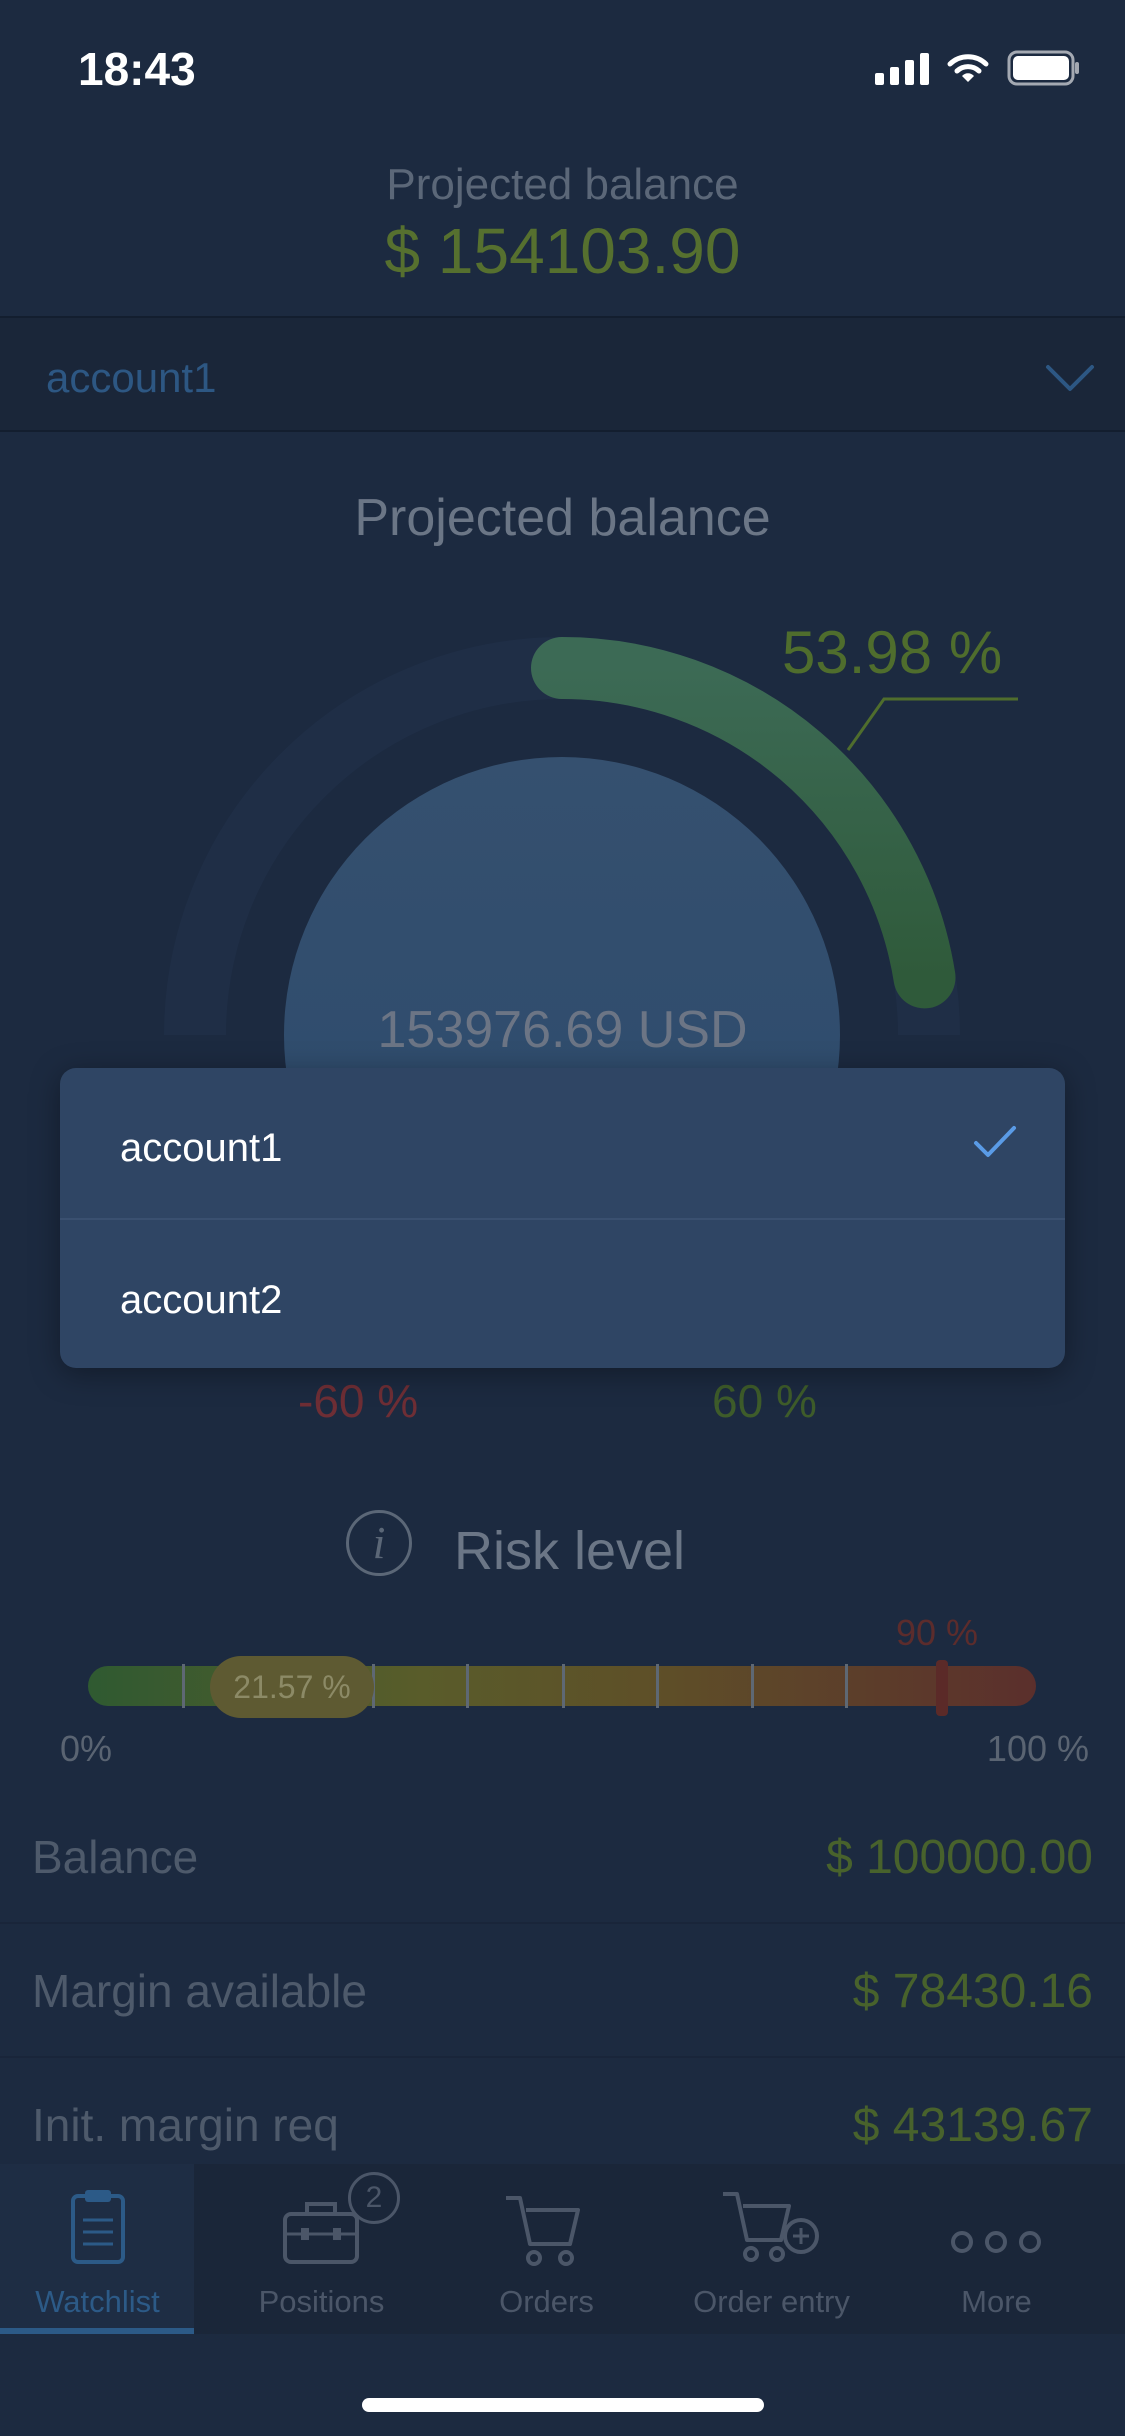 The height and width of the screenshot is (2436, 1125). Describe the element at coordinates (942, 1688) in the screenshot. I see `risk-threshold-marker` at that location.